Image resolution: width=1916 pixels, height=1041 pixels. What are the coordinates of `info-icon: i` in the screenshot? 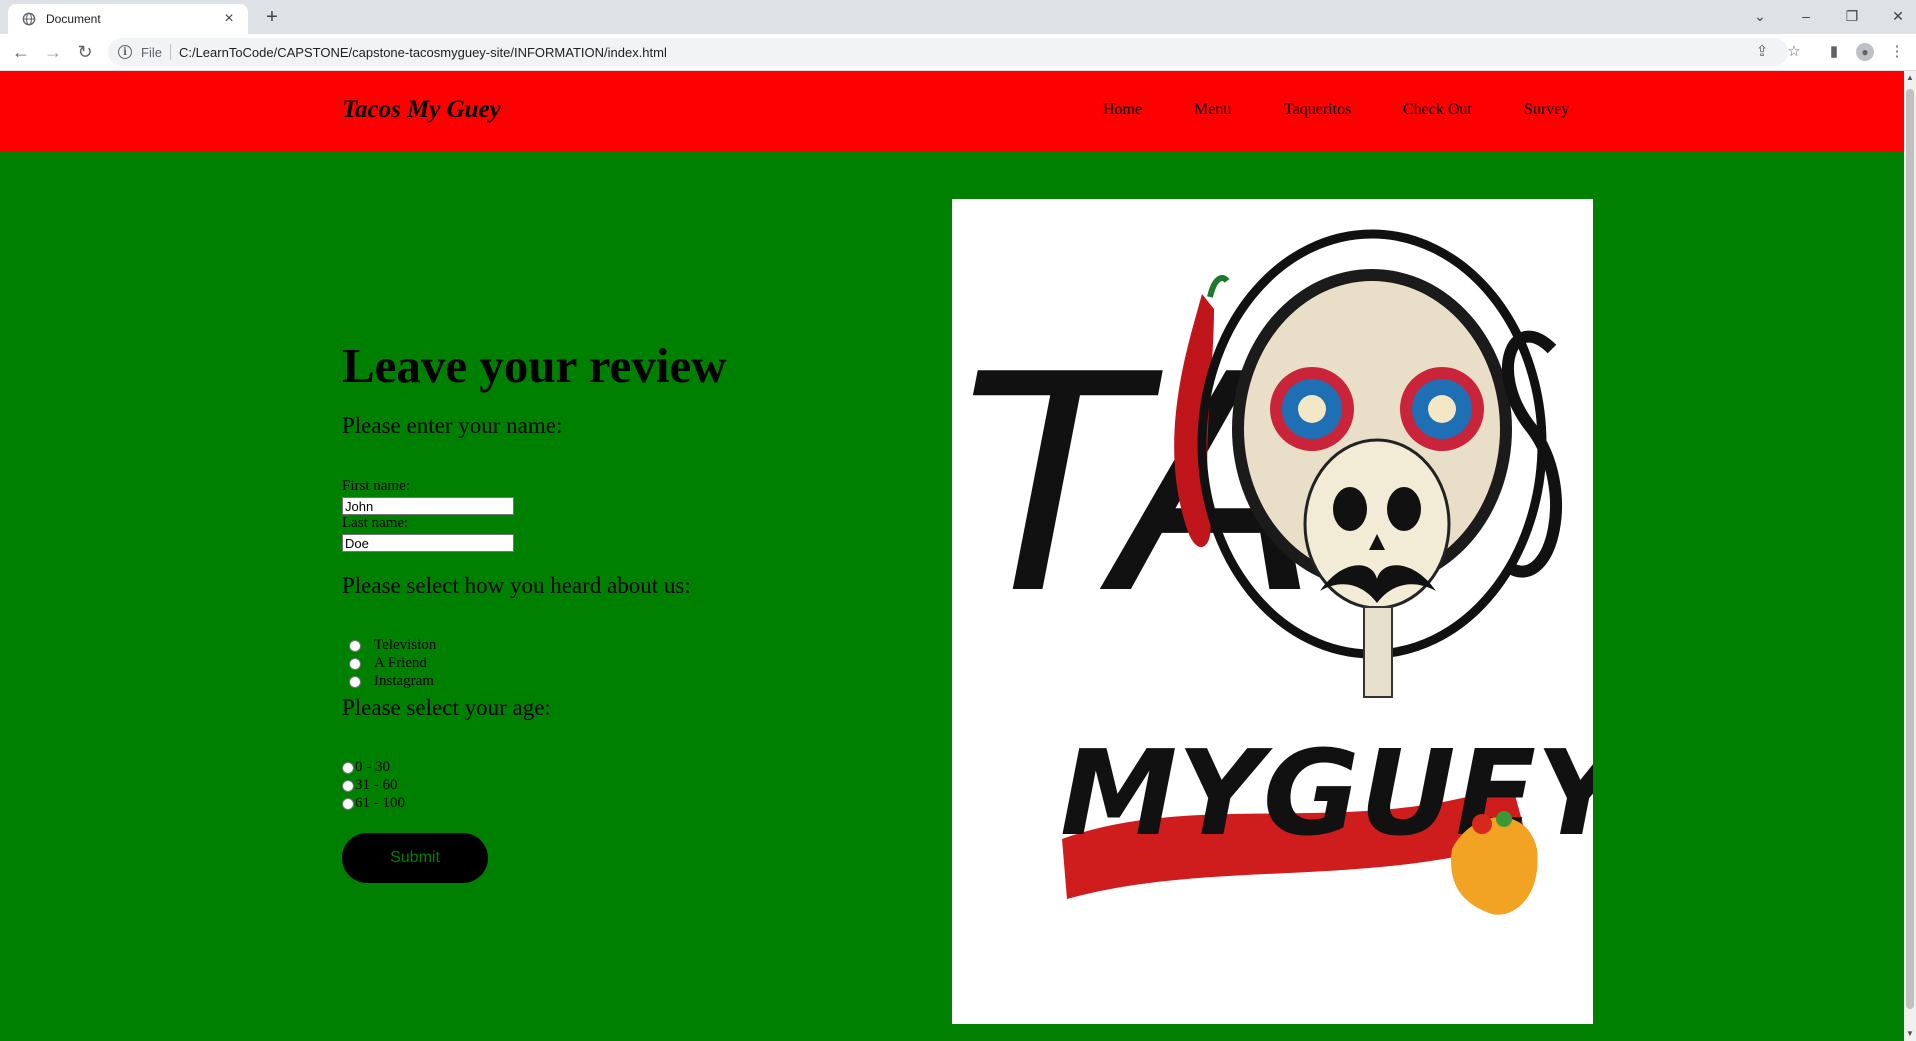 It's located at (125, 52).